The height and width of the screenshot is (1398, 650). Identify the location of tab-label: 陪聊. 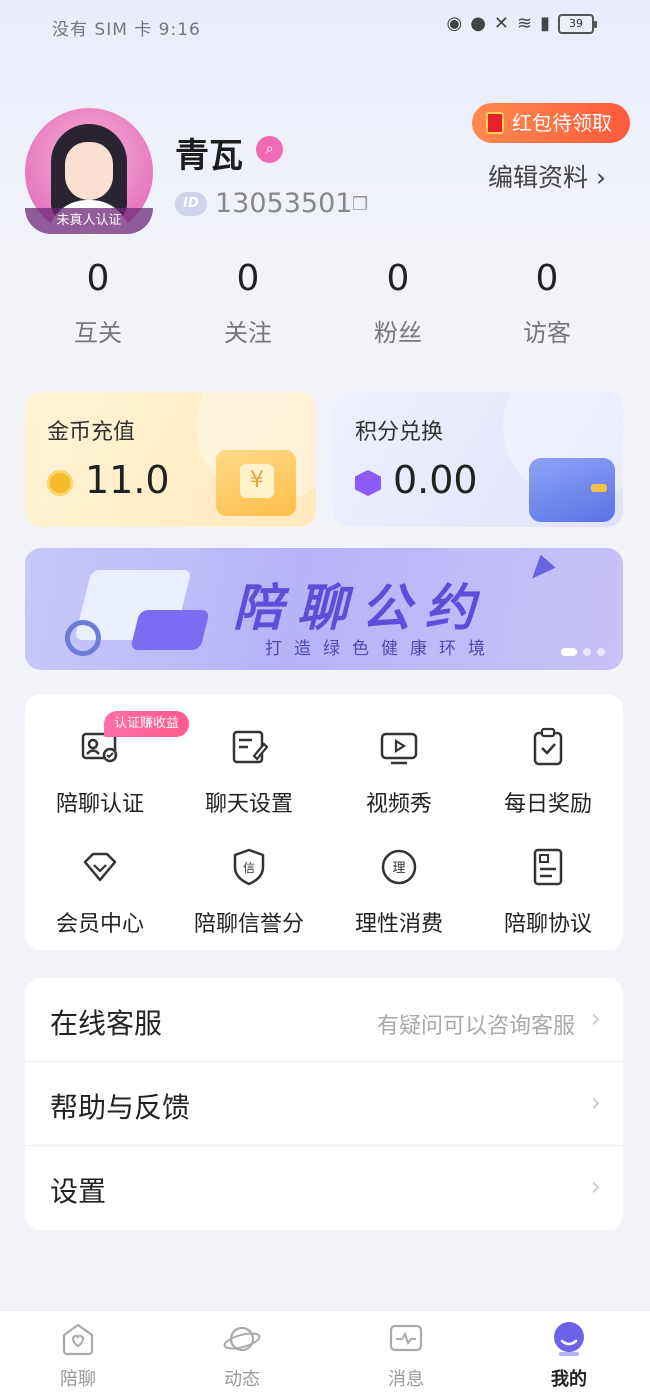
(78, 1379).